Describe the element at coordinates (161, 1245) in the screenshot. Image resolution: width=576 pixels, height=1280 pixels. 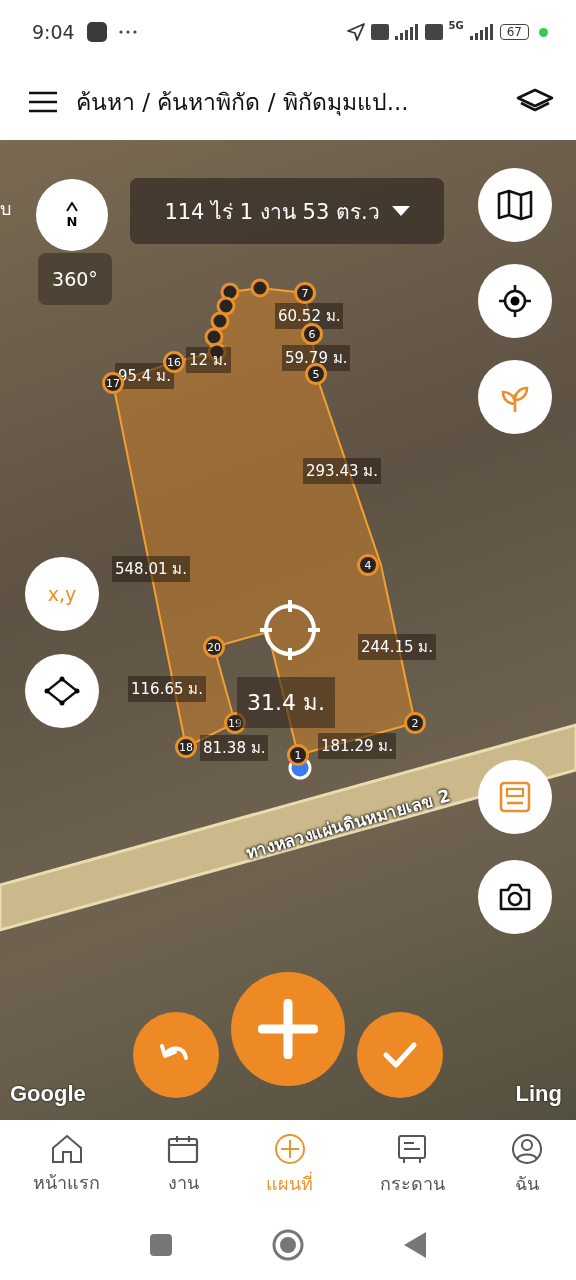
I see `recents-button` at that location.